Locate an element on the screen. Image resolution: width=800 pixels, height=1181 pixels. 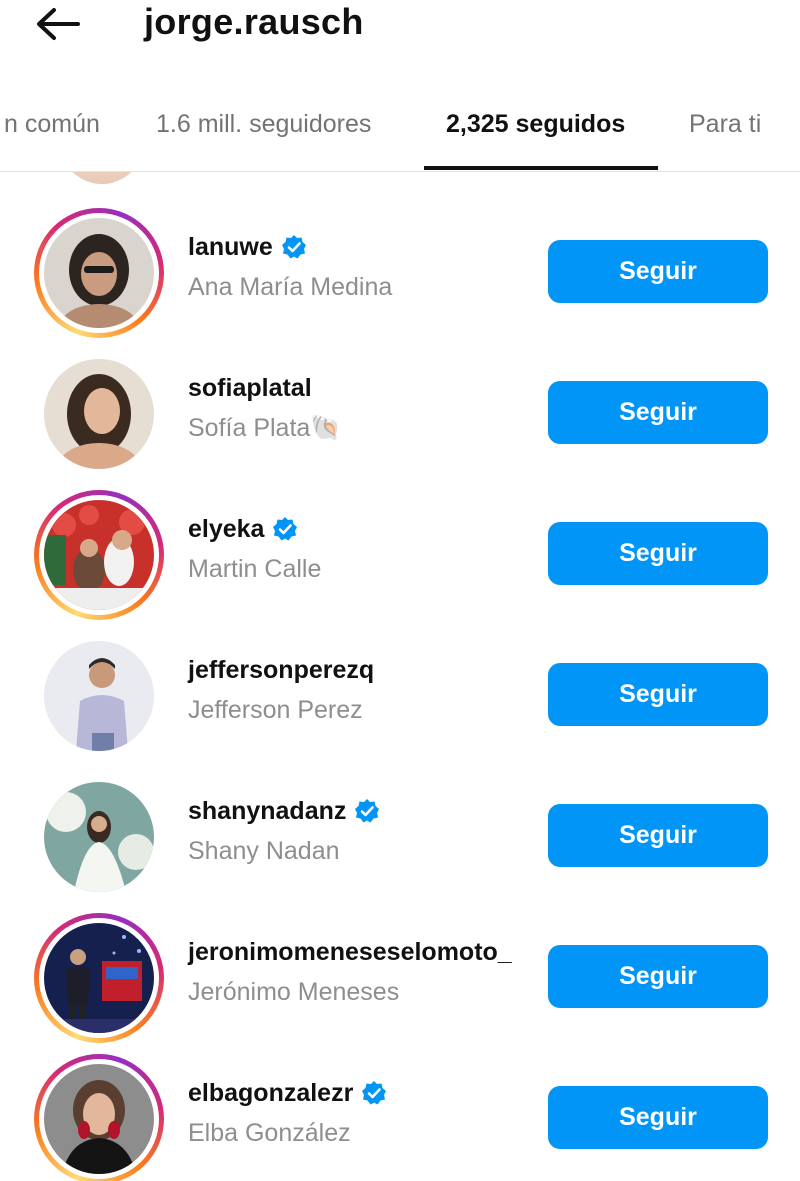
full-name: Sofía Plata🐚 is located at coordinates (265, 428).